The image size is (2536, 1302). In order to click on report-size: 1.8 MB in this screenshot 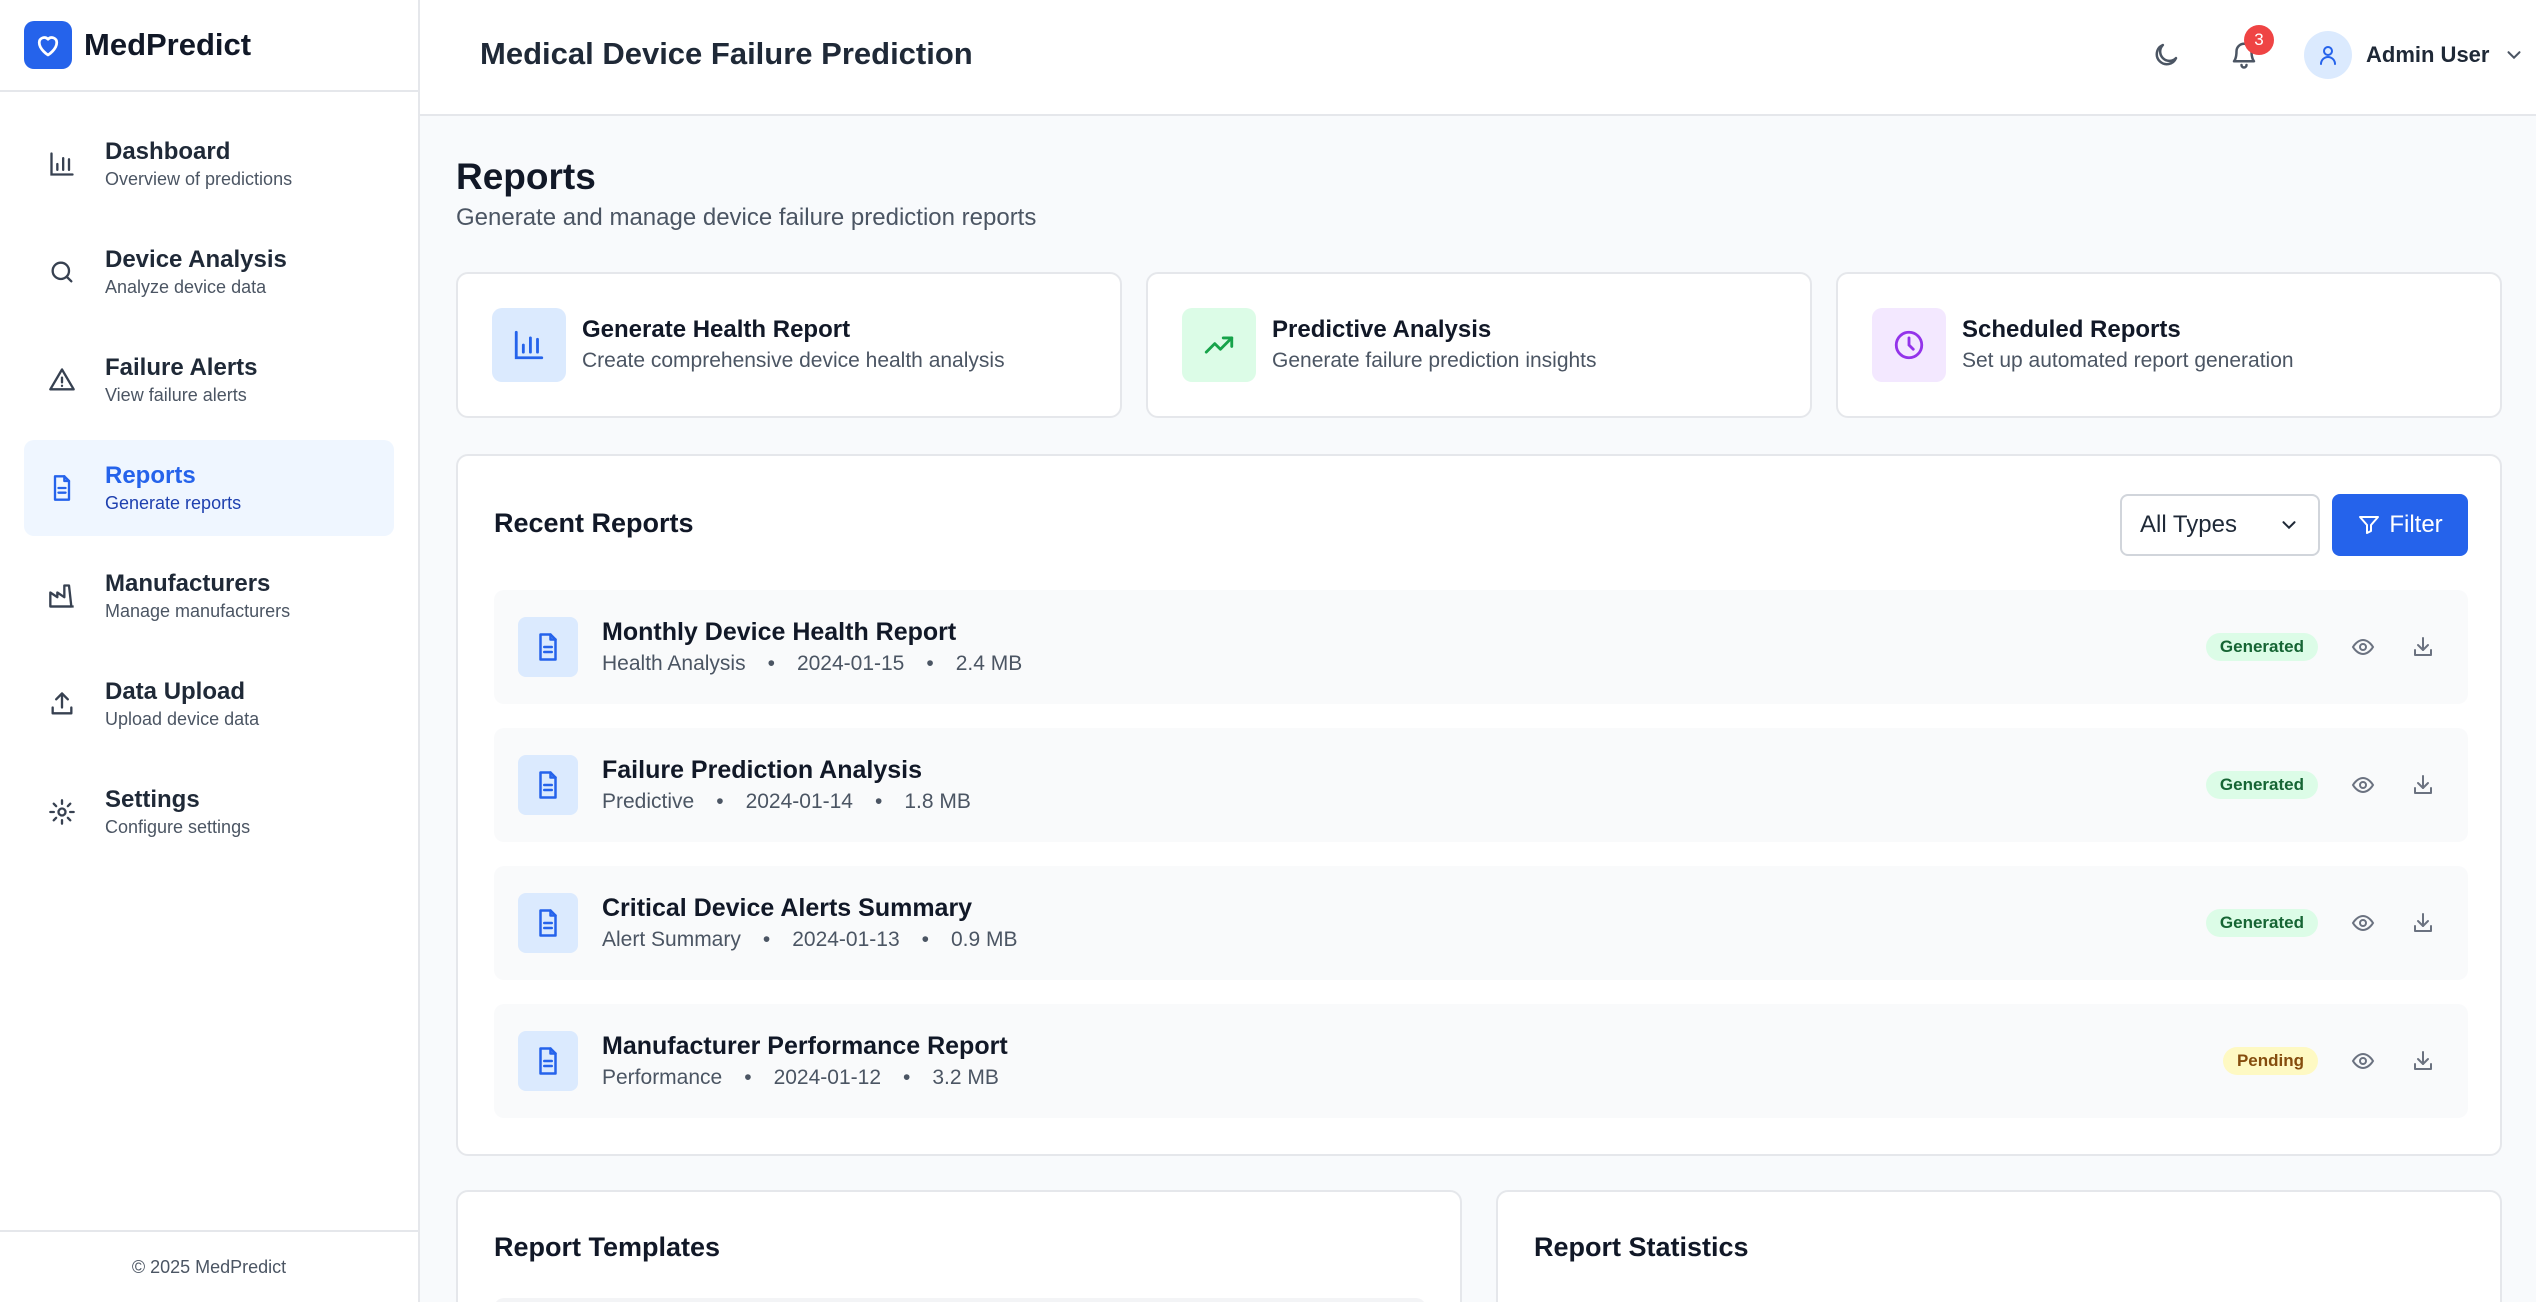, I will do `click(937, 801)`.